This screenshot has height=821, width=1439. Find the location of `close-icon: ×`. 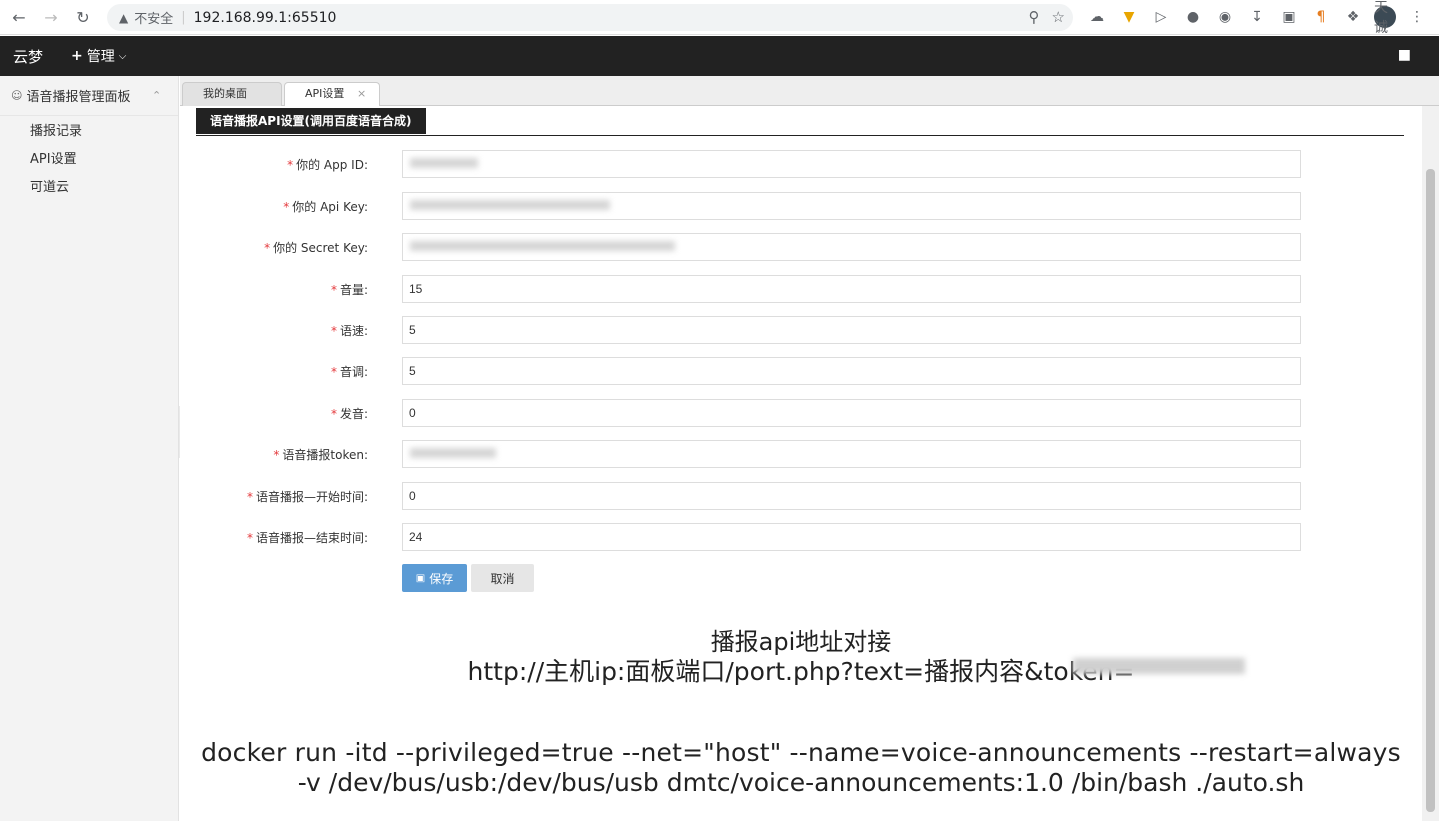

close-icon: × is located at coordinates (361, 94).